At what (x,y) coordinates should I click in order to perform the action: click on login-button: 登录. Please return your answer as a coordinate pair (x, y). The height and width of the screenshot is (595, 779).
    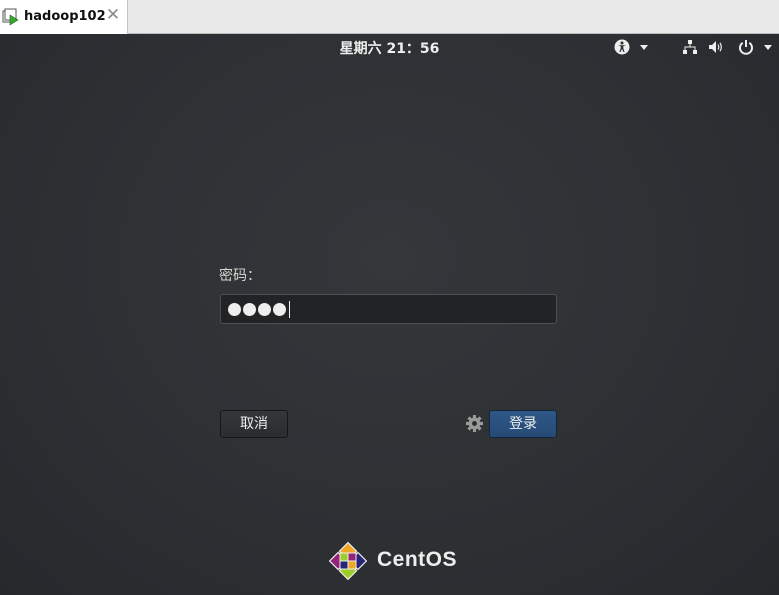
    Looking at the image, I should click on (523, 424).